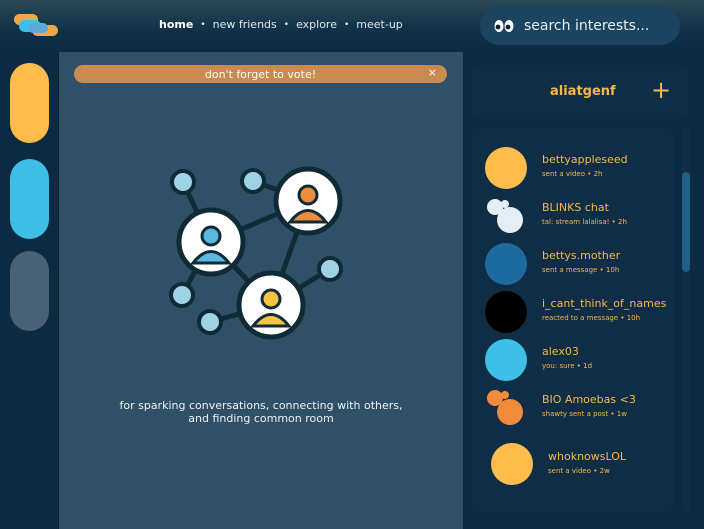  Describe the element at coordinates (572, 408) in the screenshot. I see `chat-item: BIO Amoebas <3 shawty sent a post • 1w` at that location.